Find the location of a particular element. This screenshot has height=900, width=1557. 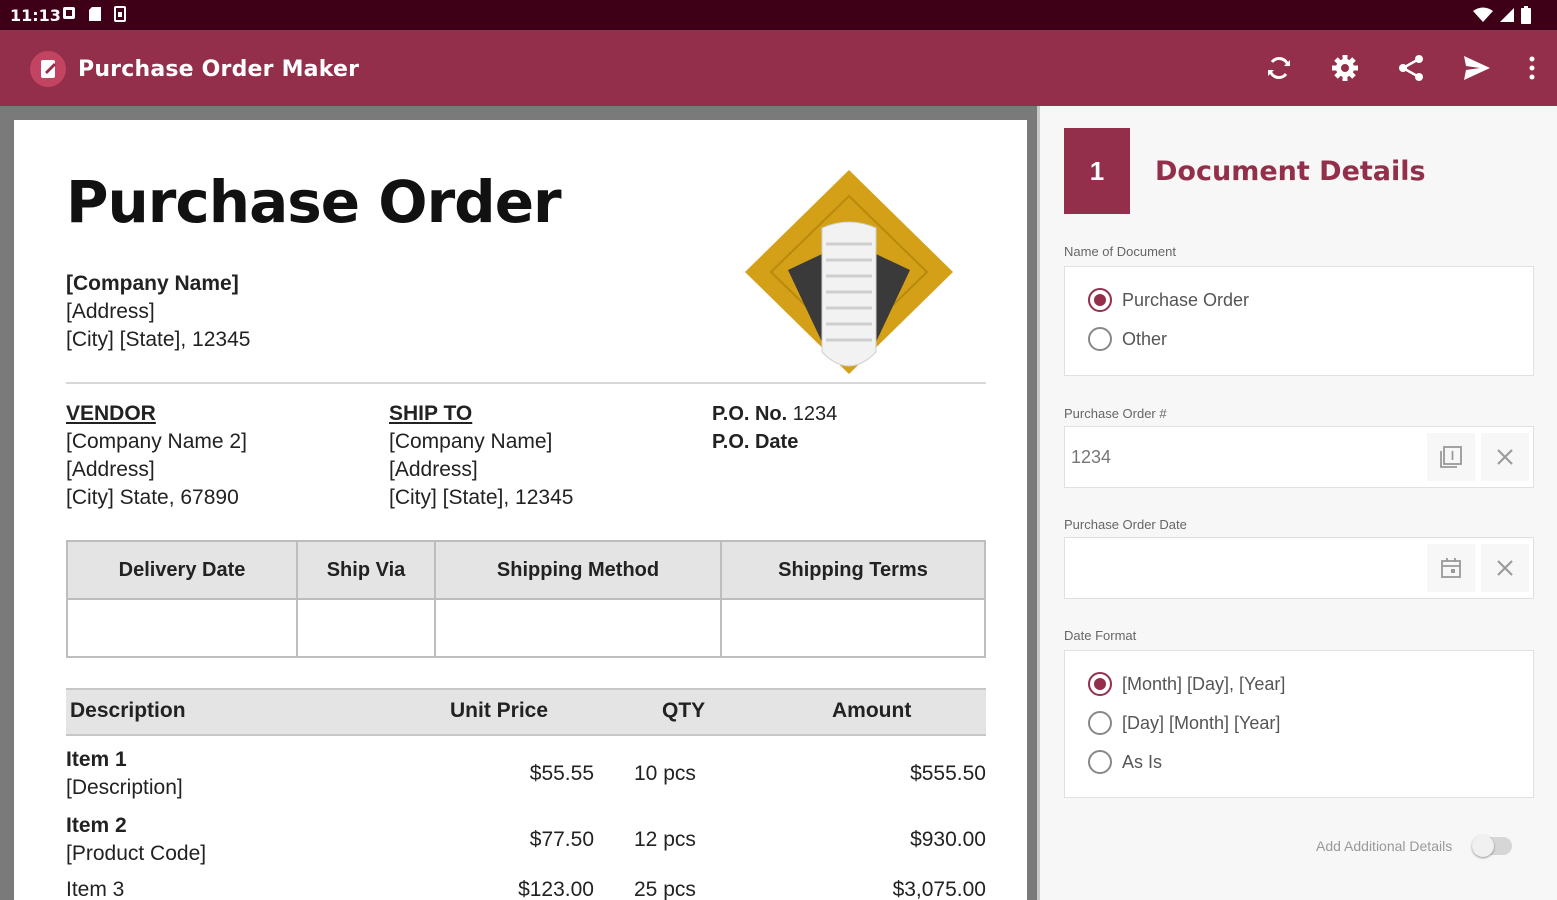

app-title: Purchase Order Maker is located at coordinates (219, 69).